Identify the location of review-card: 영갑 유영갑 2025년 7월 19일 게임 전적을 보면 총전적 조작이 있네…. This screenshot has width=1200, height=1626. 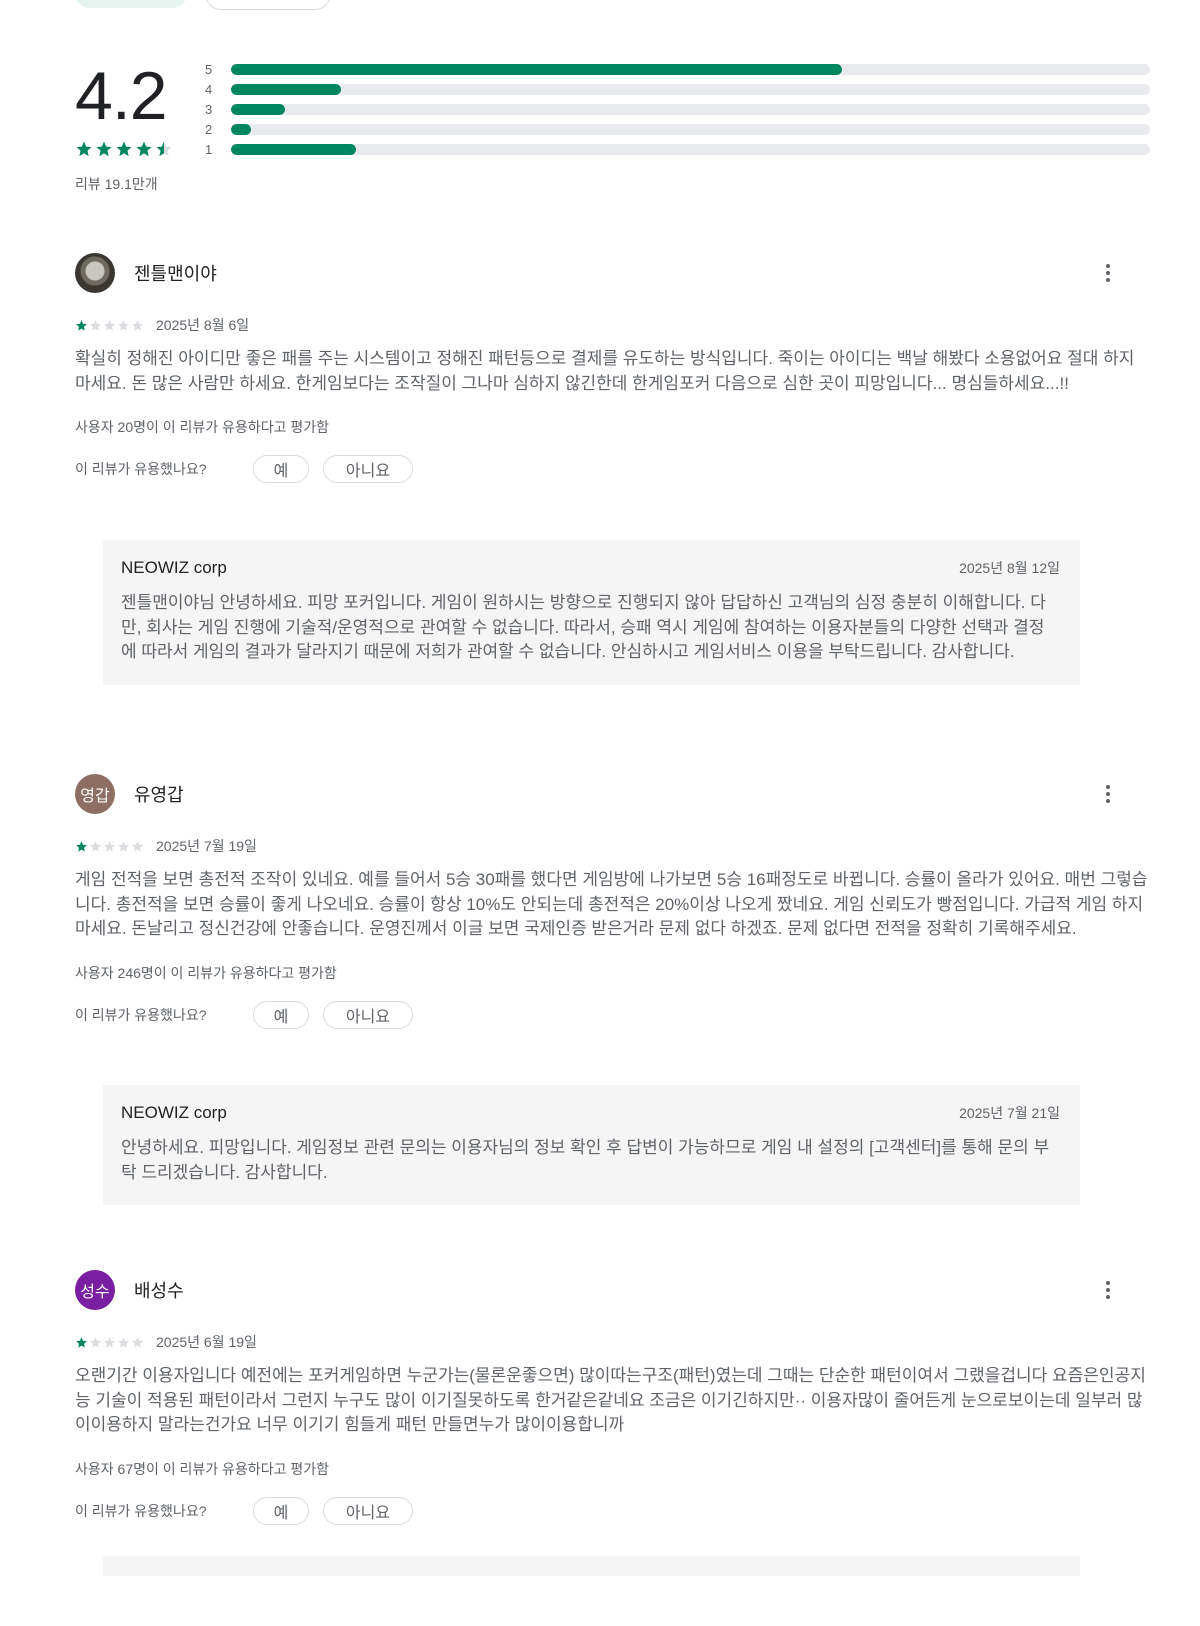
(612, 902).